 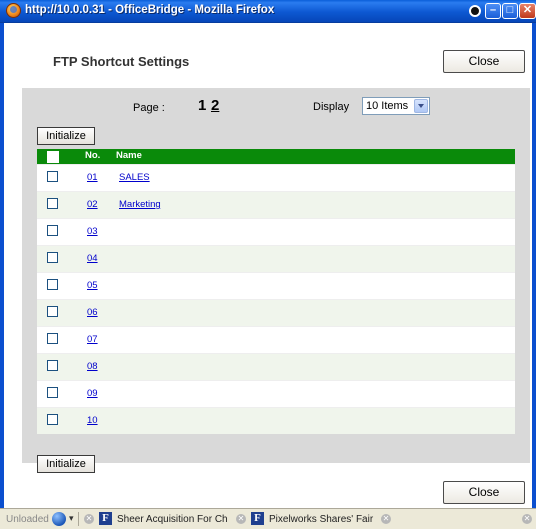 I want to click on table-row: 01 SALES, so click(x=276, y=177).